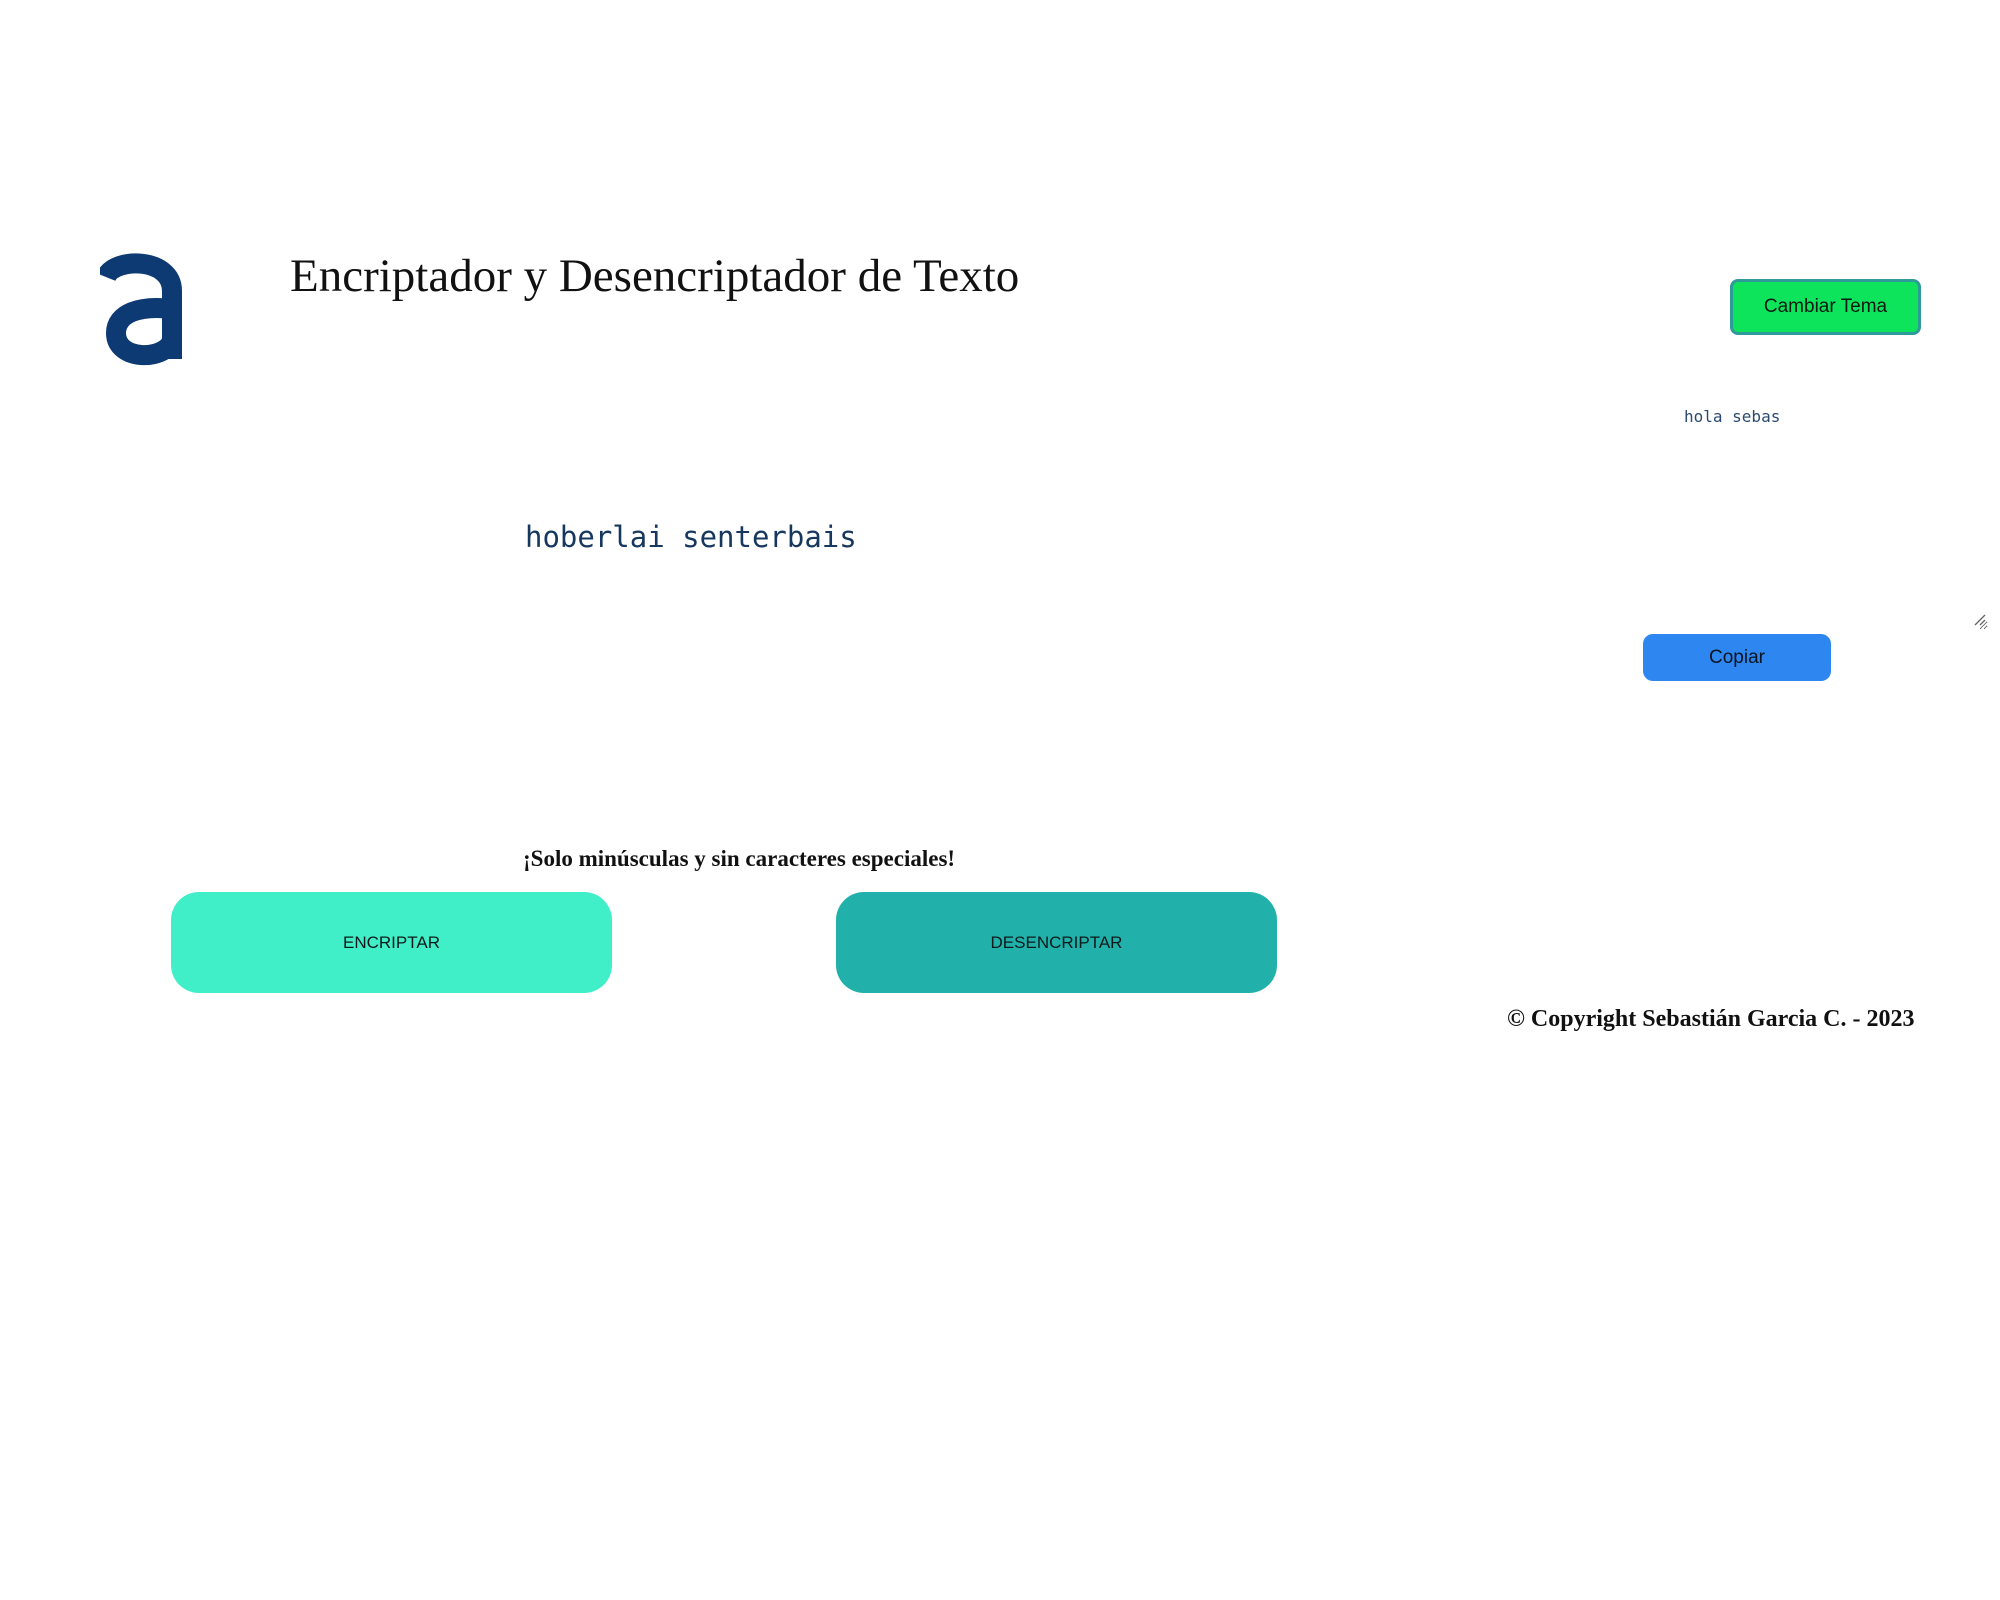 This screenshot has width=2000, height=1600. I want to click on copyright-footer: © Copyright Sebastián Garcia C. - 2023, so click(1711, 1019).